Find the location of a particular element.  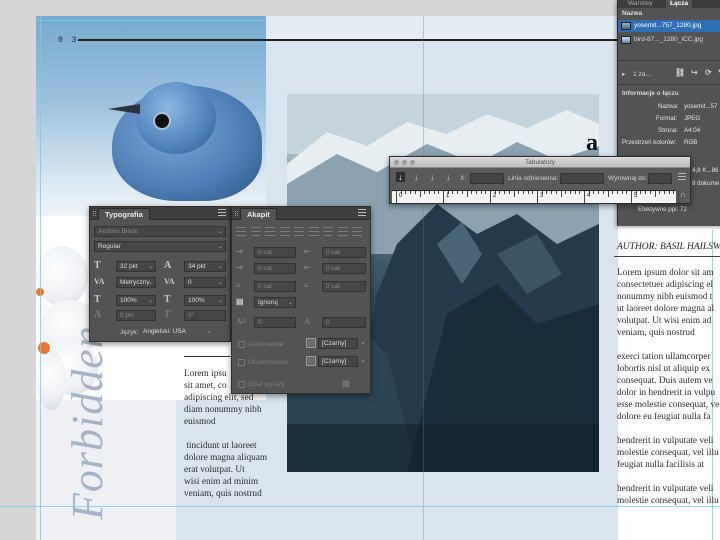

ruler-number: 2 is located at coordinates (495, 196).